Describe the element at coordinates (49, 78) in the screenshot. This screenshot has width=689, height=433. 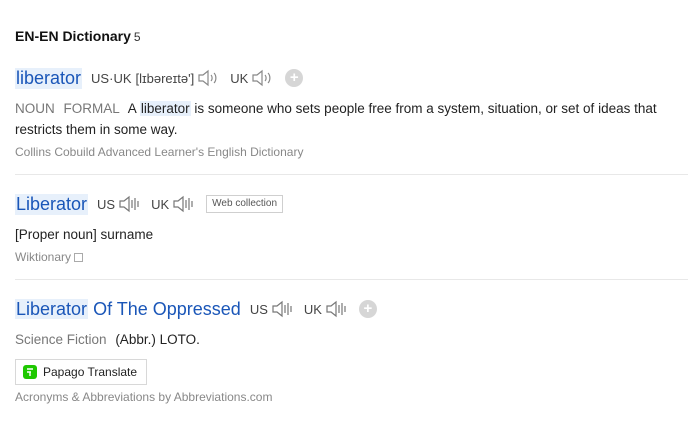
I see `headword-link: liberator` at that location.